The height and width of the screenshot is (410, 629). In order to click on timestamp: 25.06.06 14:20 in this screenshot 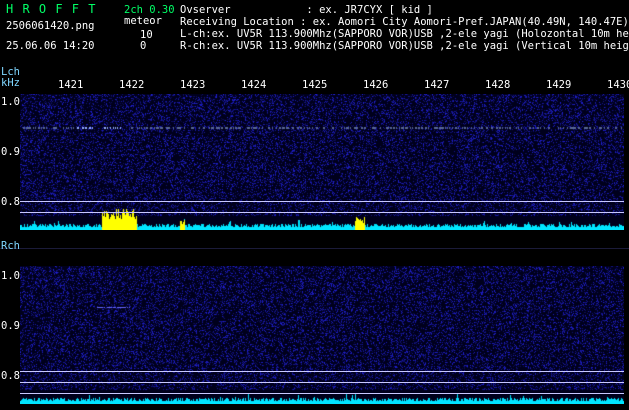, I will do `click(50, 46)`.